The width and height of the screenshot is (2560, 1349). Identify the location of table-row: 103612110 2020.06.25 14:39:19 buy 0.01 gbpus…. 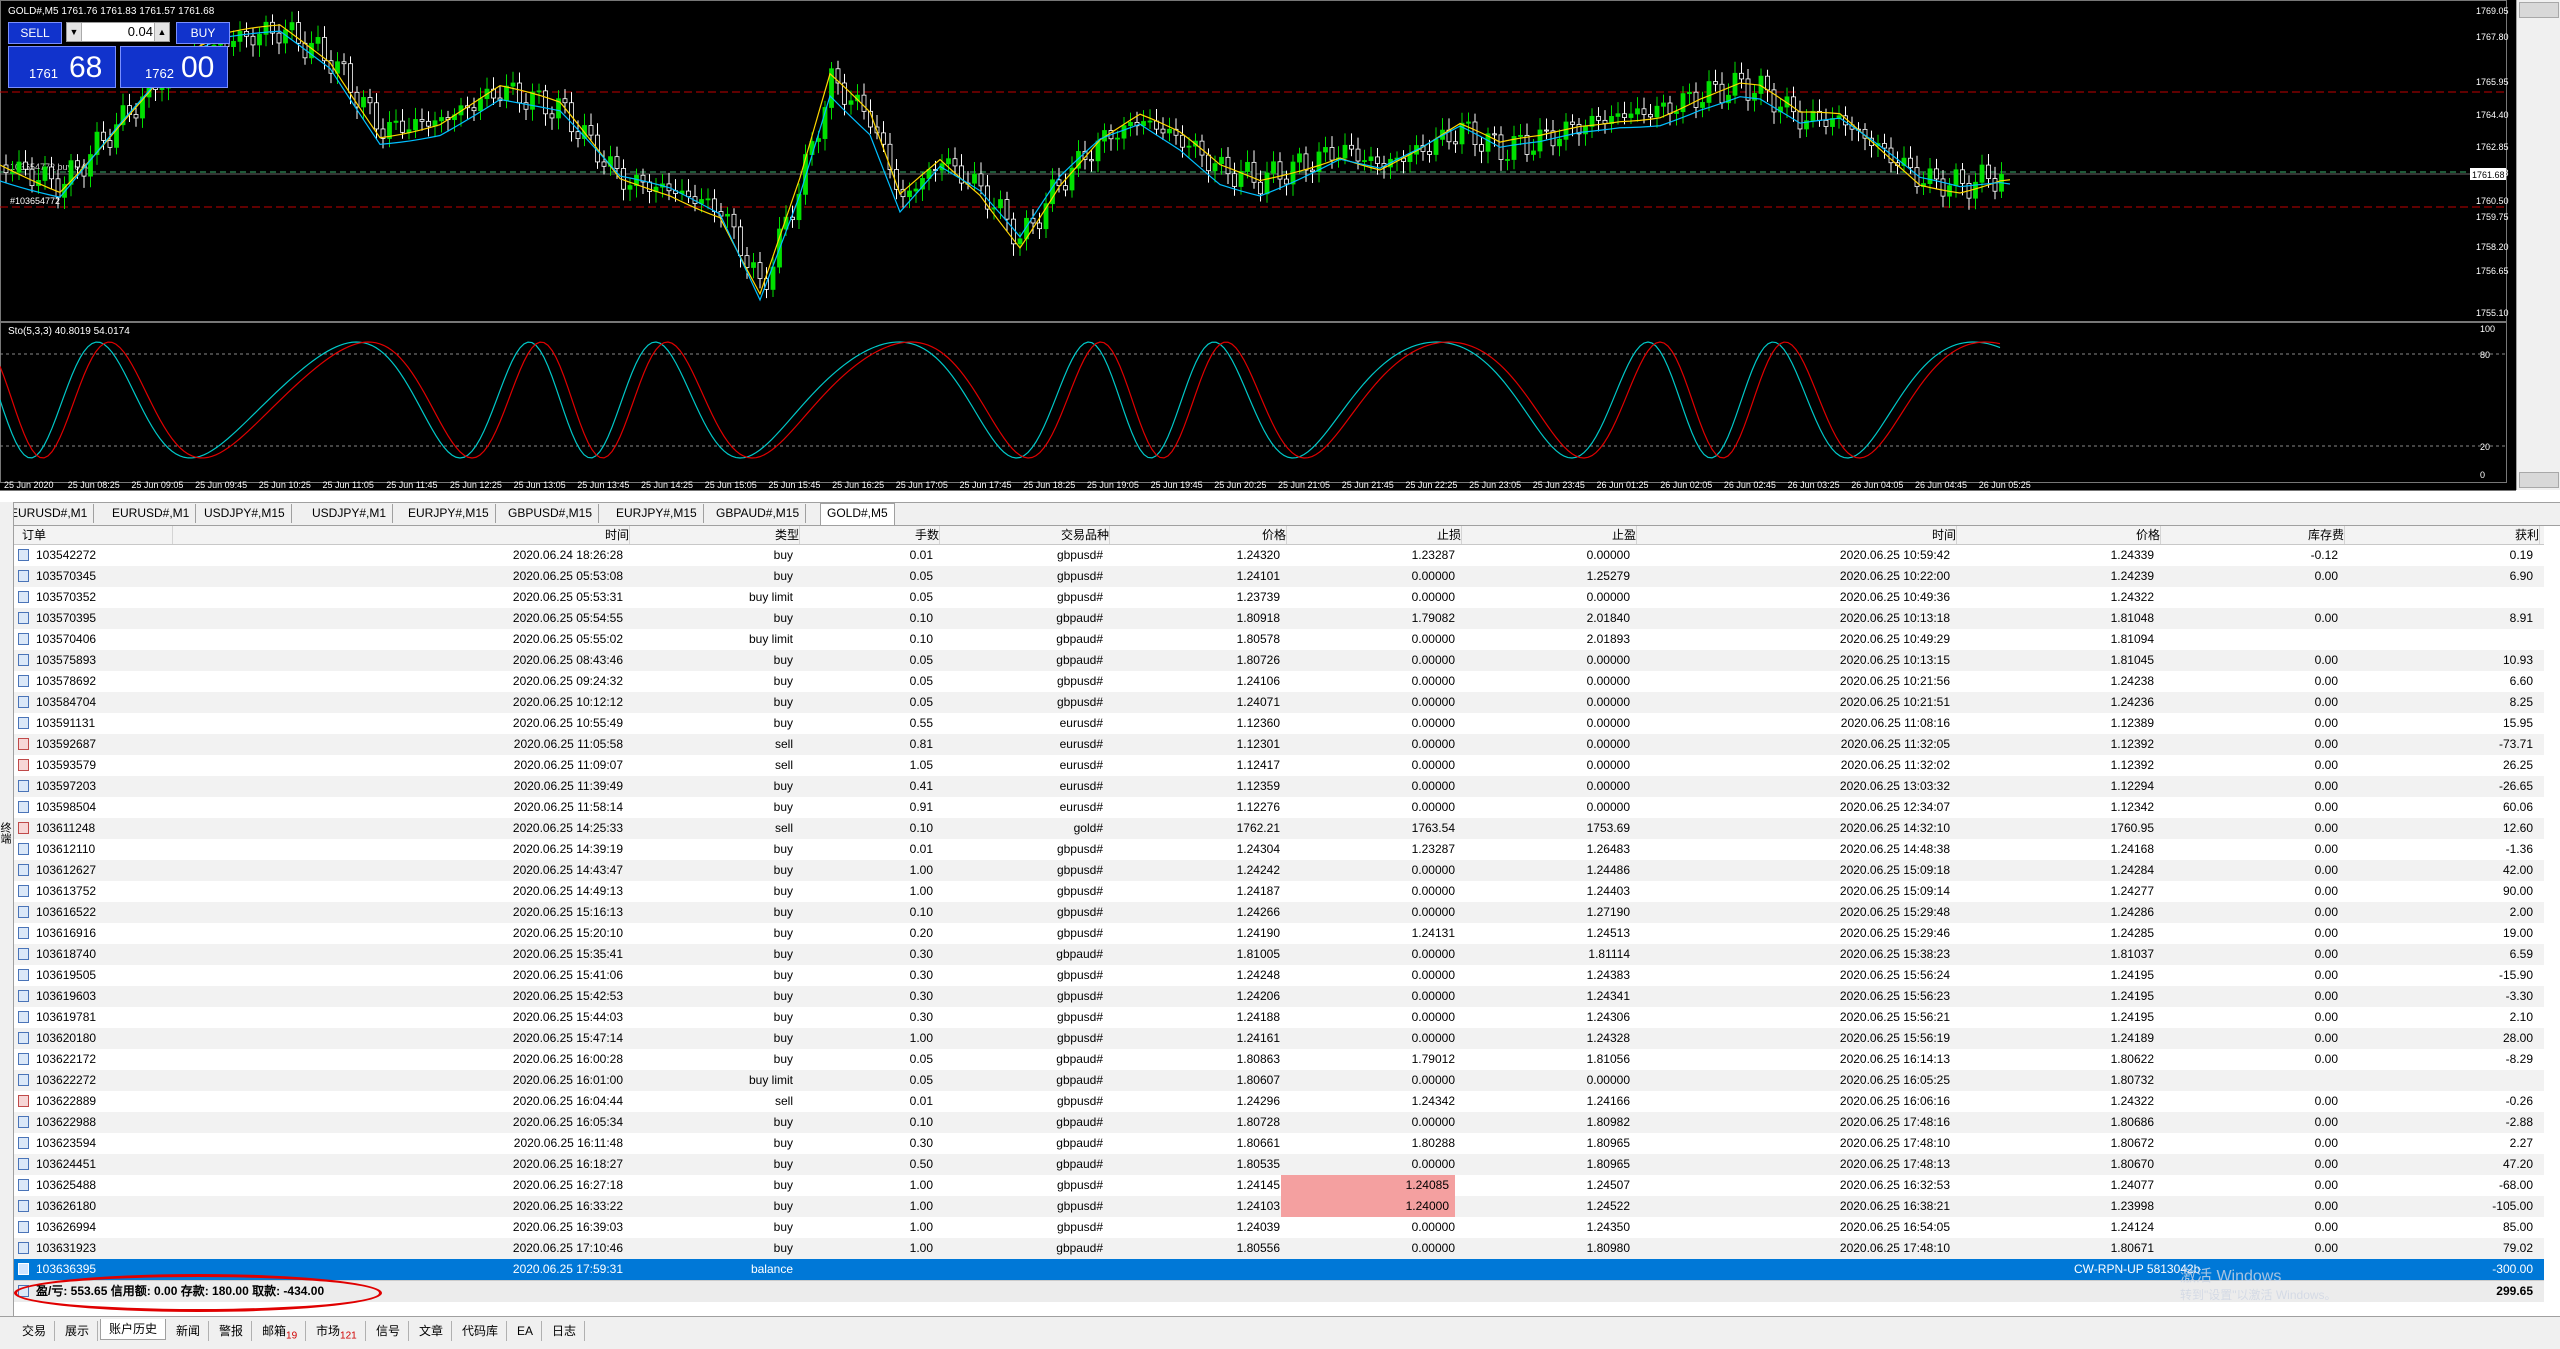
(1279, 849).